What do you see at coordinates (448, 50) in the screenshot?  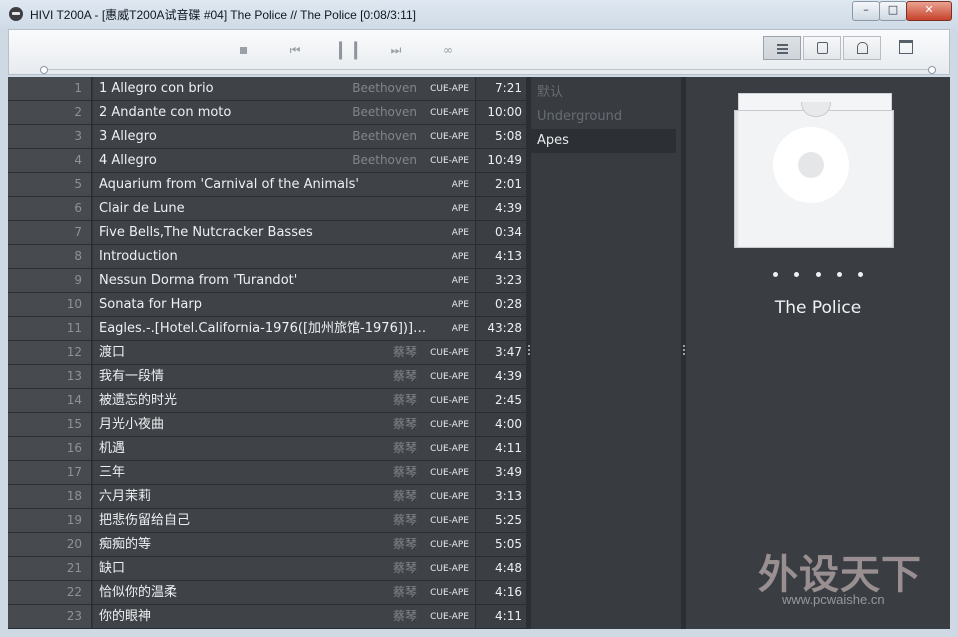 I see `repeat-button: ∞` at bounding box center [448, 50].